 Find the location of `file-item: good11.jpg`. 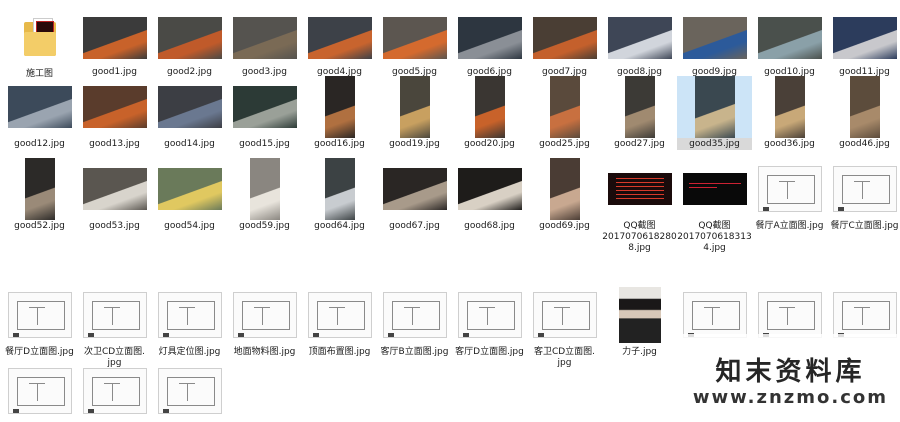

file-item: good11.jpg is located at coordinates (863, 44).